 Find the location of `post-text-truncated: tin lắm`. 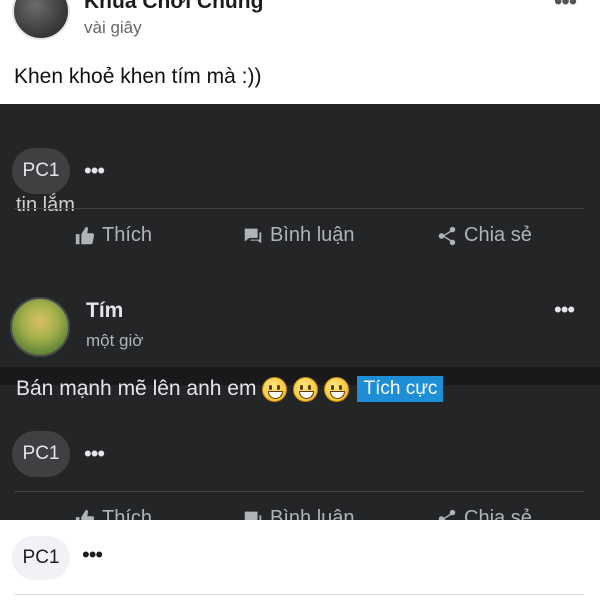

post-text-truncated: tin lắm is located at coordinates (45, 205).